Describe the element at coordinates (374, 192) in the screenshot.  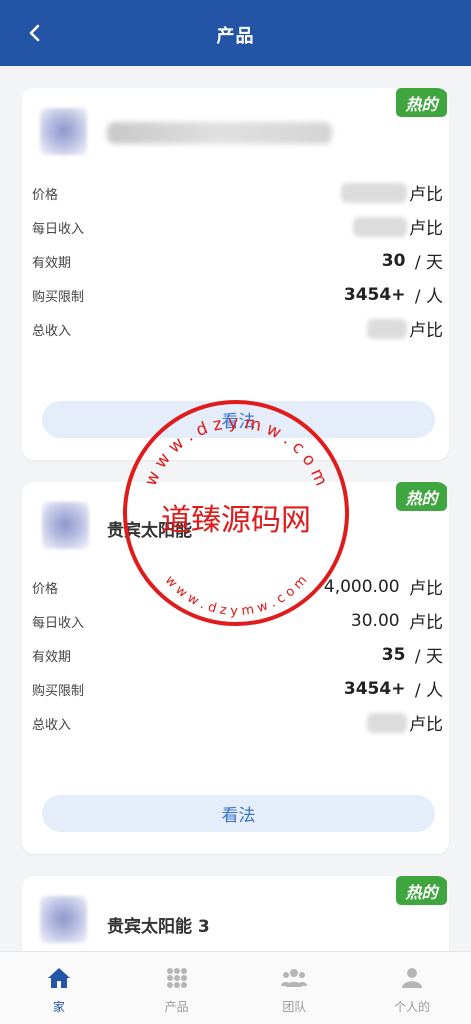
I see `price-value-redacted` at that location.